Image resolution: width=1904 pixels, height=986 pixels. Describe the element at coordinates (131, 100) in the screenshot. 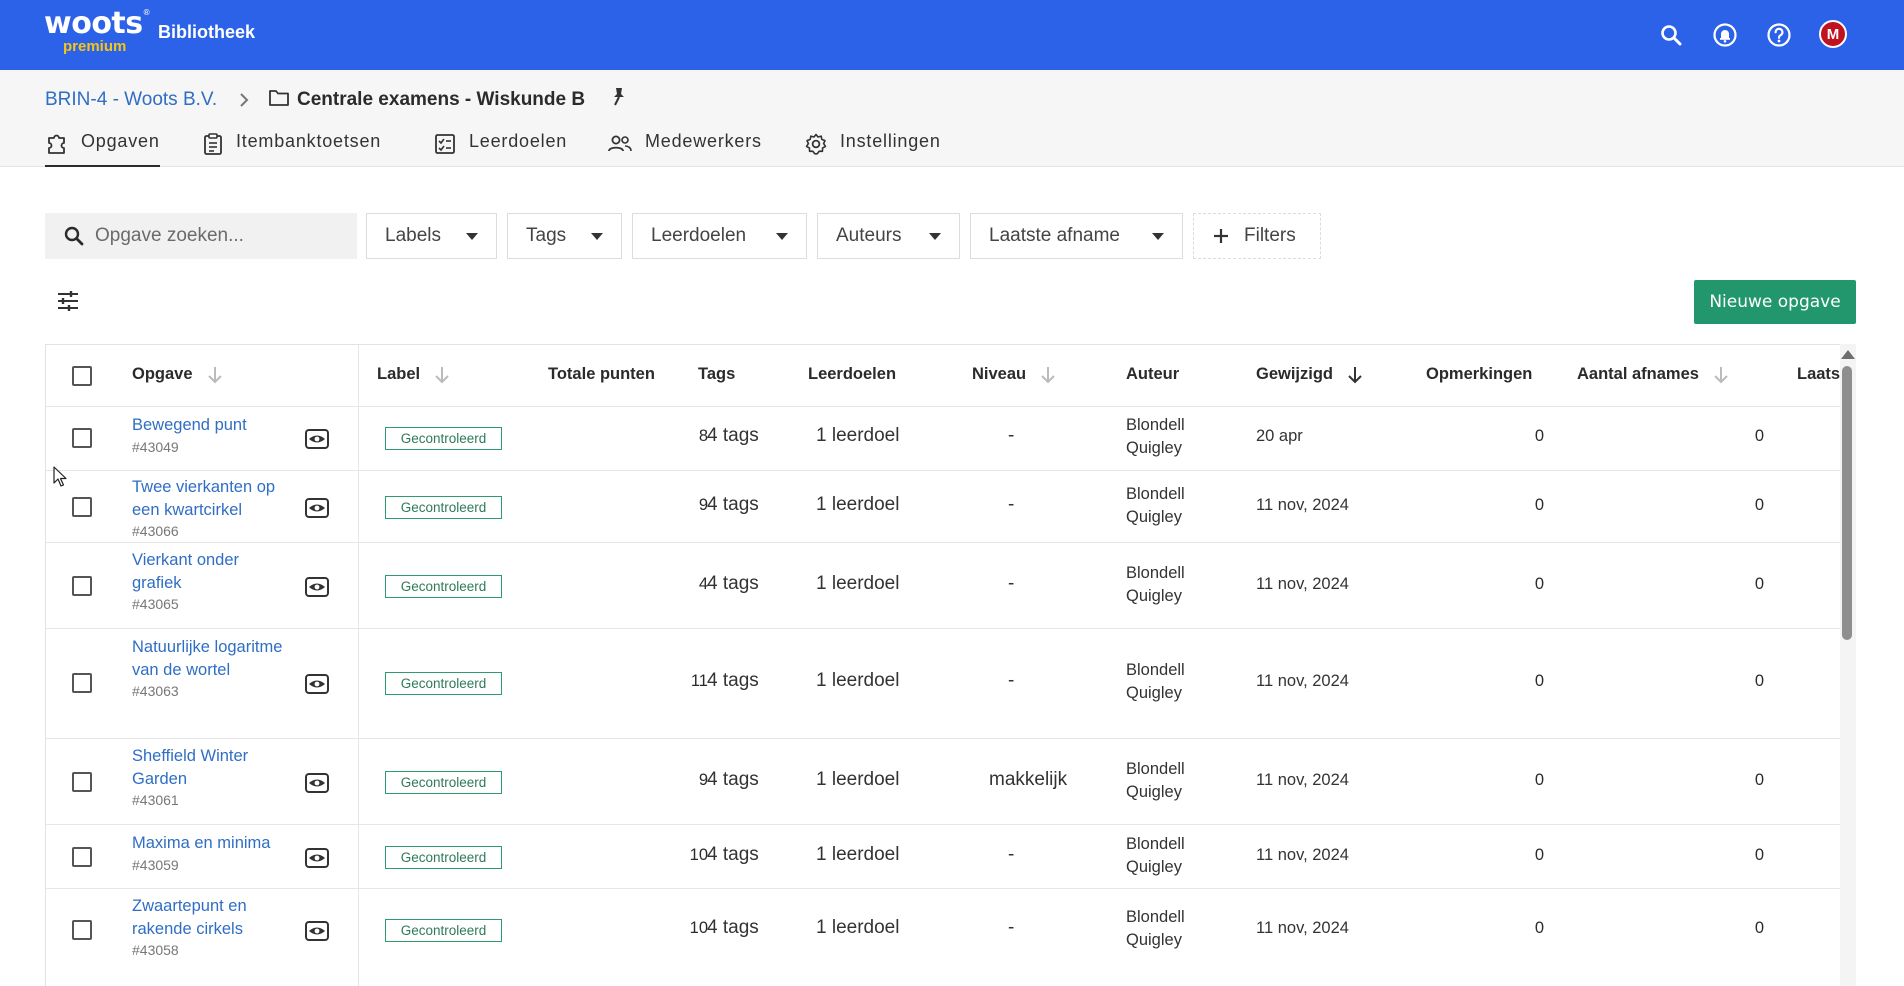

I see `breadcrumb-parent-link: BRIN-4 - Woots B.V.` at that location.